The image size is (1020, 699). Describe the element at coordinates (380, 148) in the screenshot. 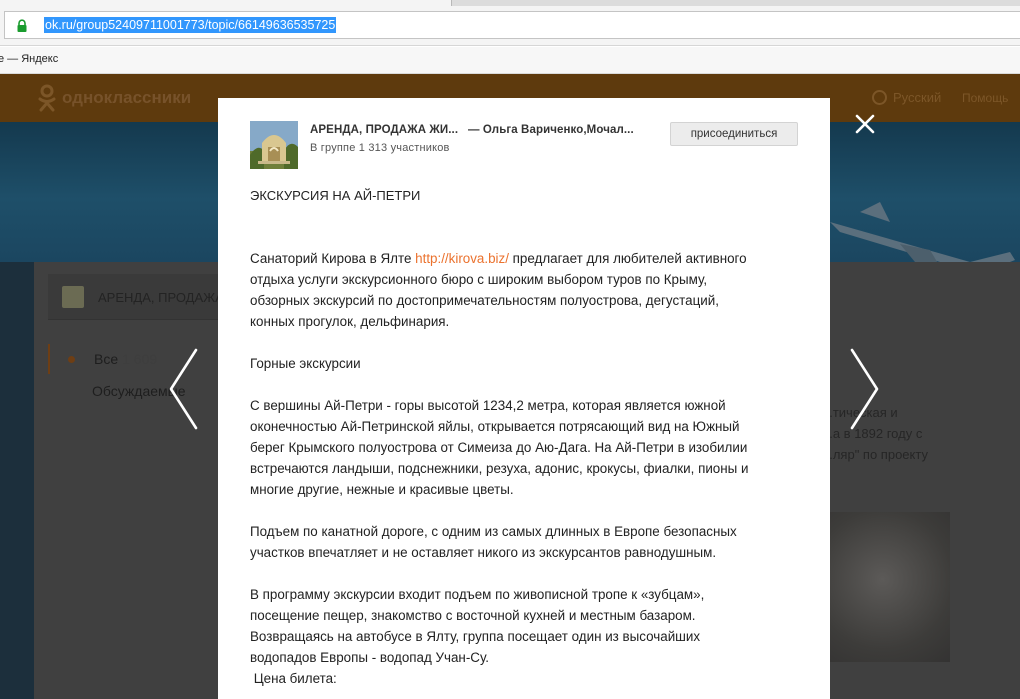

I see `members-count: В группе 1 313 участников` at that location.